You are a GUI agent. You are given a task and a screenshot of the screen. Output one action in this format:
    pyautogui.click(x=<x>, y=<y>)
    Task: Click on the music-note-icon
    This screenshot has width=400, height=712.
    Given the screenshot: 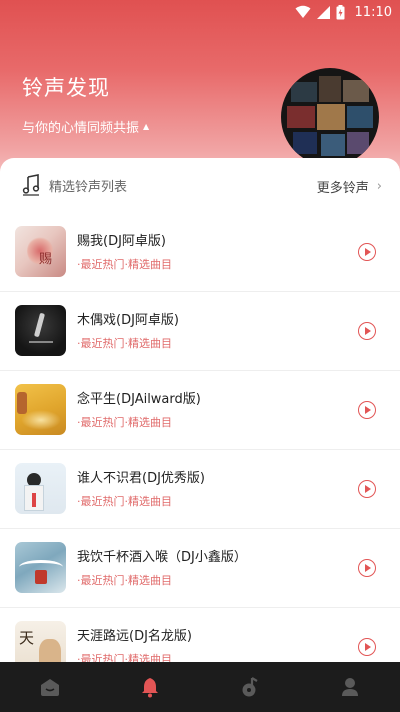 What is the action you would take?
    pyautogui.click(x=31, y=185)
    